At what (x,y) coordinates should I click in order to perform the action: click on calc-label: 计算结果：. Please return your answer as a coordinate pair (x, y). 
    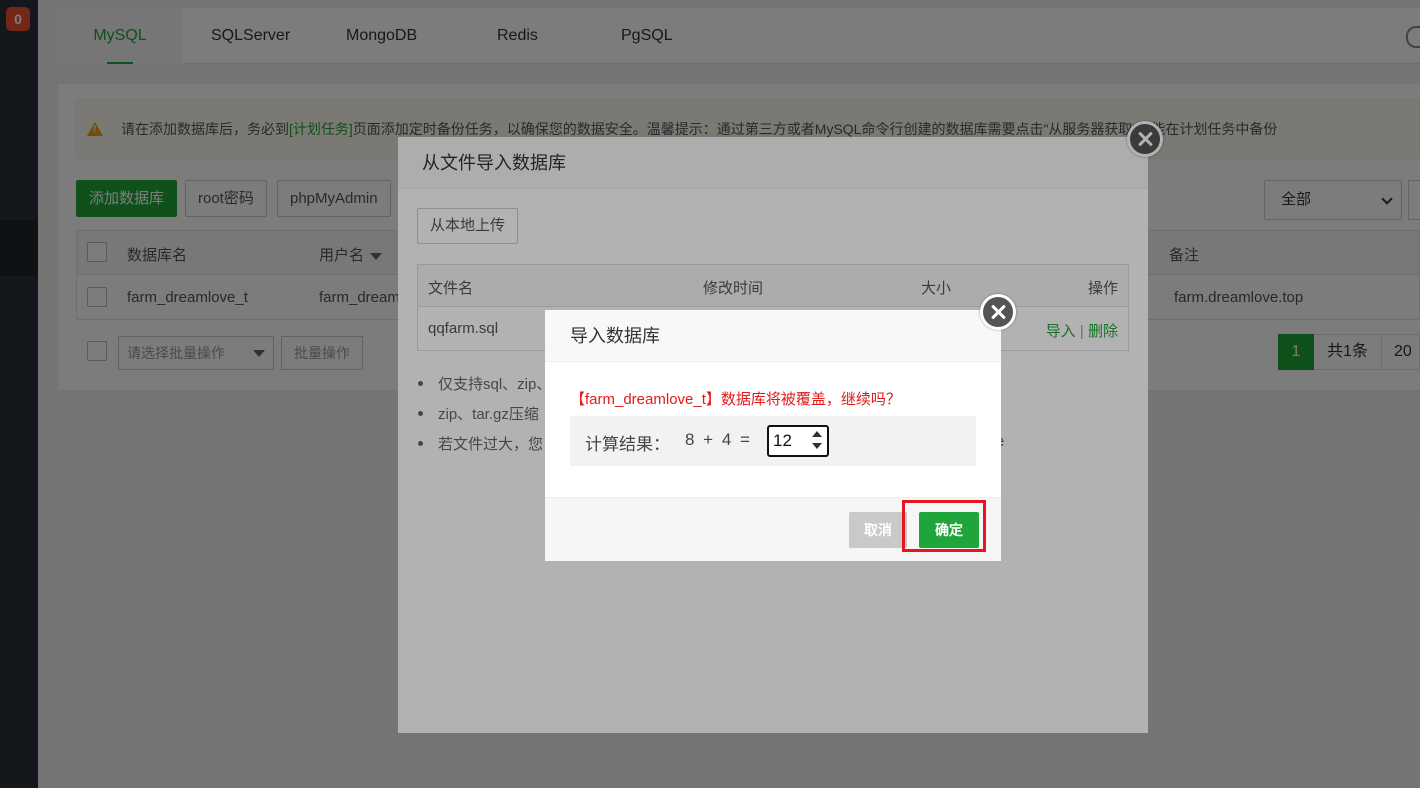
    Looking at the image, I should click on (627, 444).